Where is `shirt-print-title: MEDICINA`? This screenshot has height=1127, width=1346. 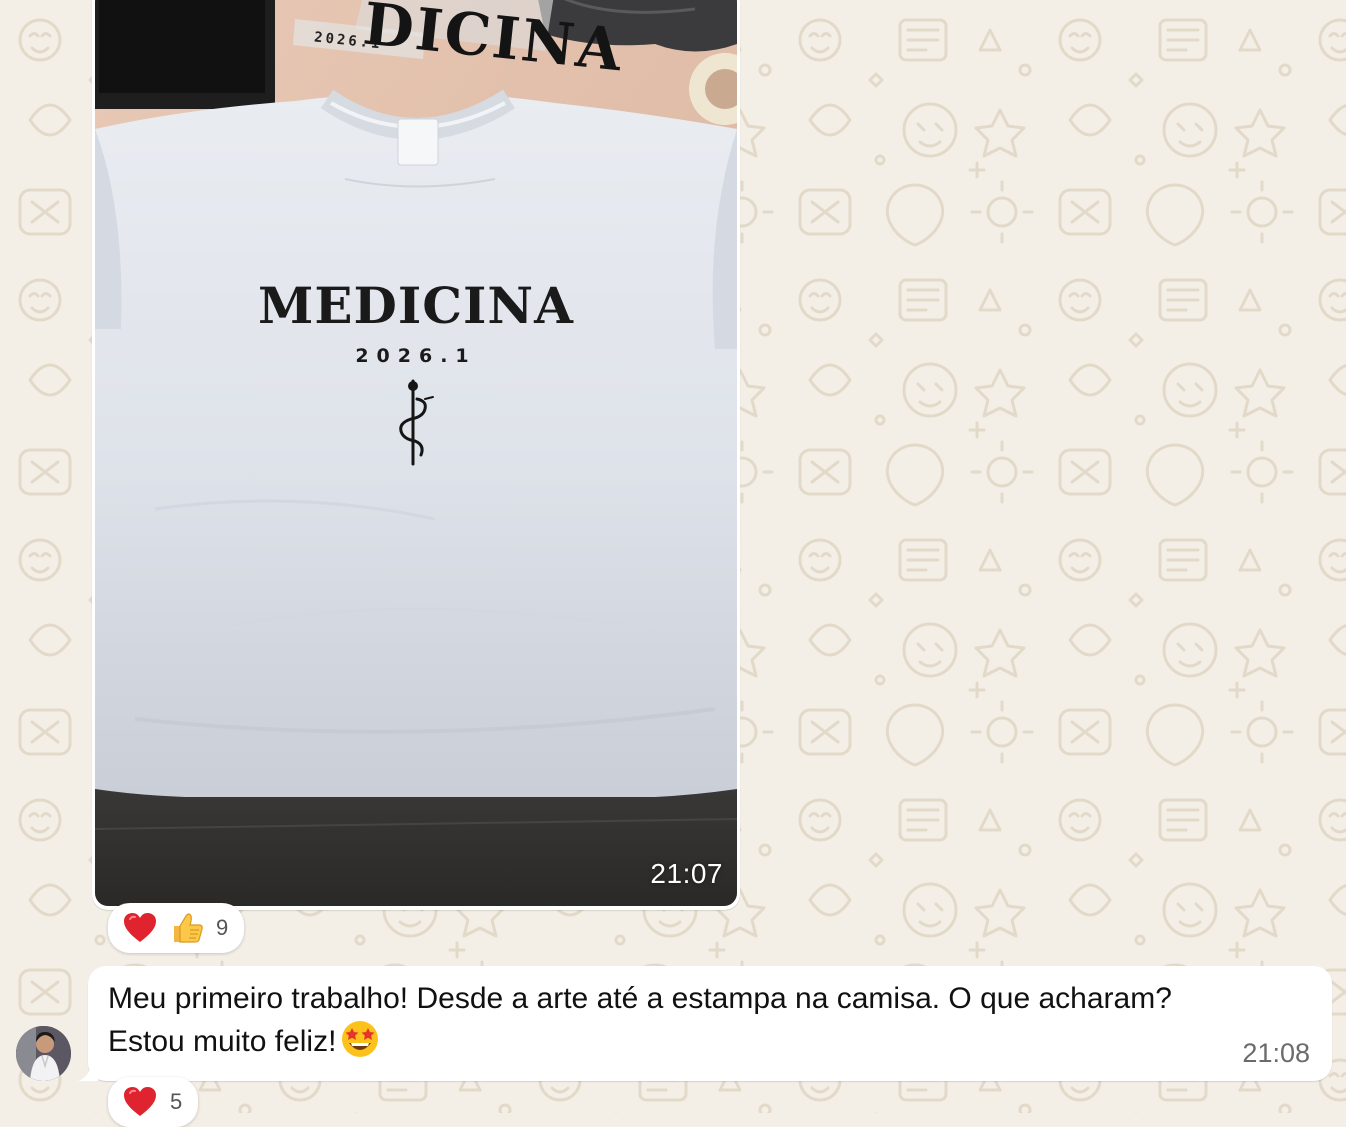 shirt-print-title: MEDICINA is located at coordinates (416, 305).